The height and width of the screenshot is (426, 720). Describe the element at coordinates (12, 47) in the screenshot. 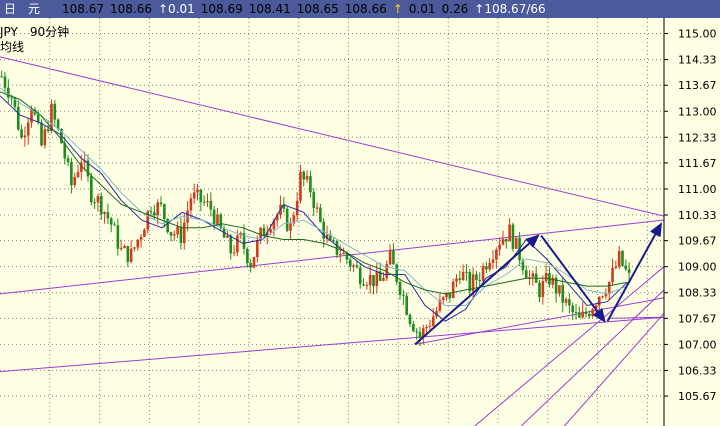

I see `indicator-label: 均线` at that location.